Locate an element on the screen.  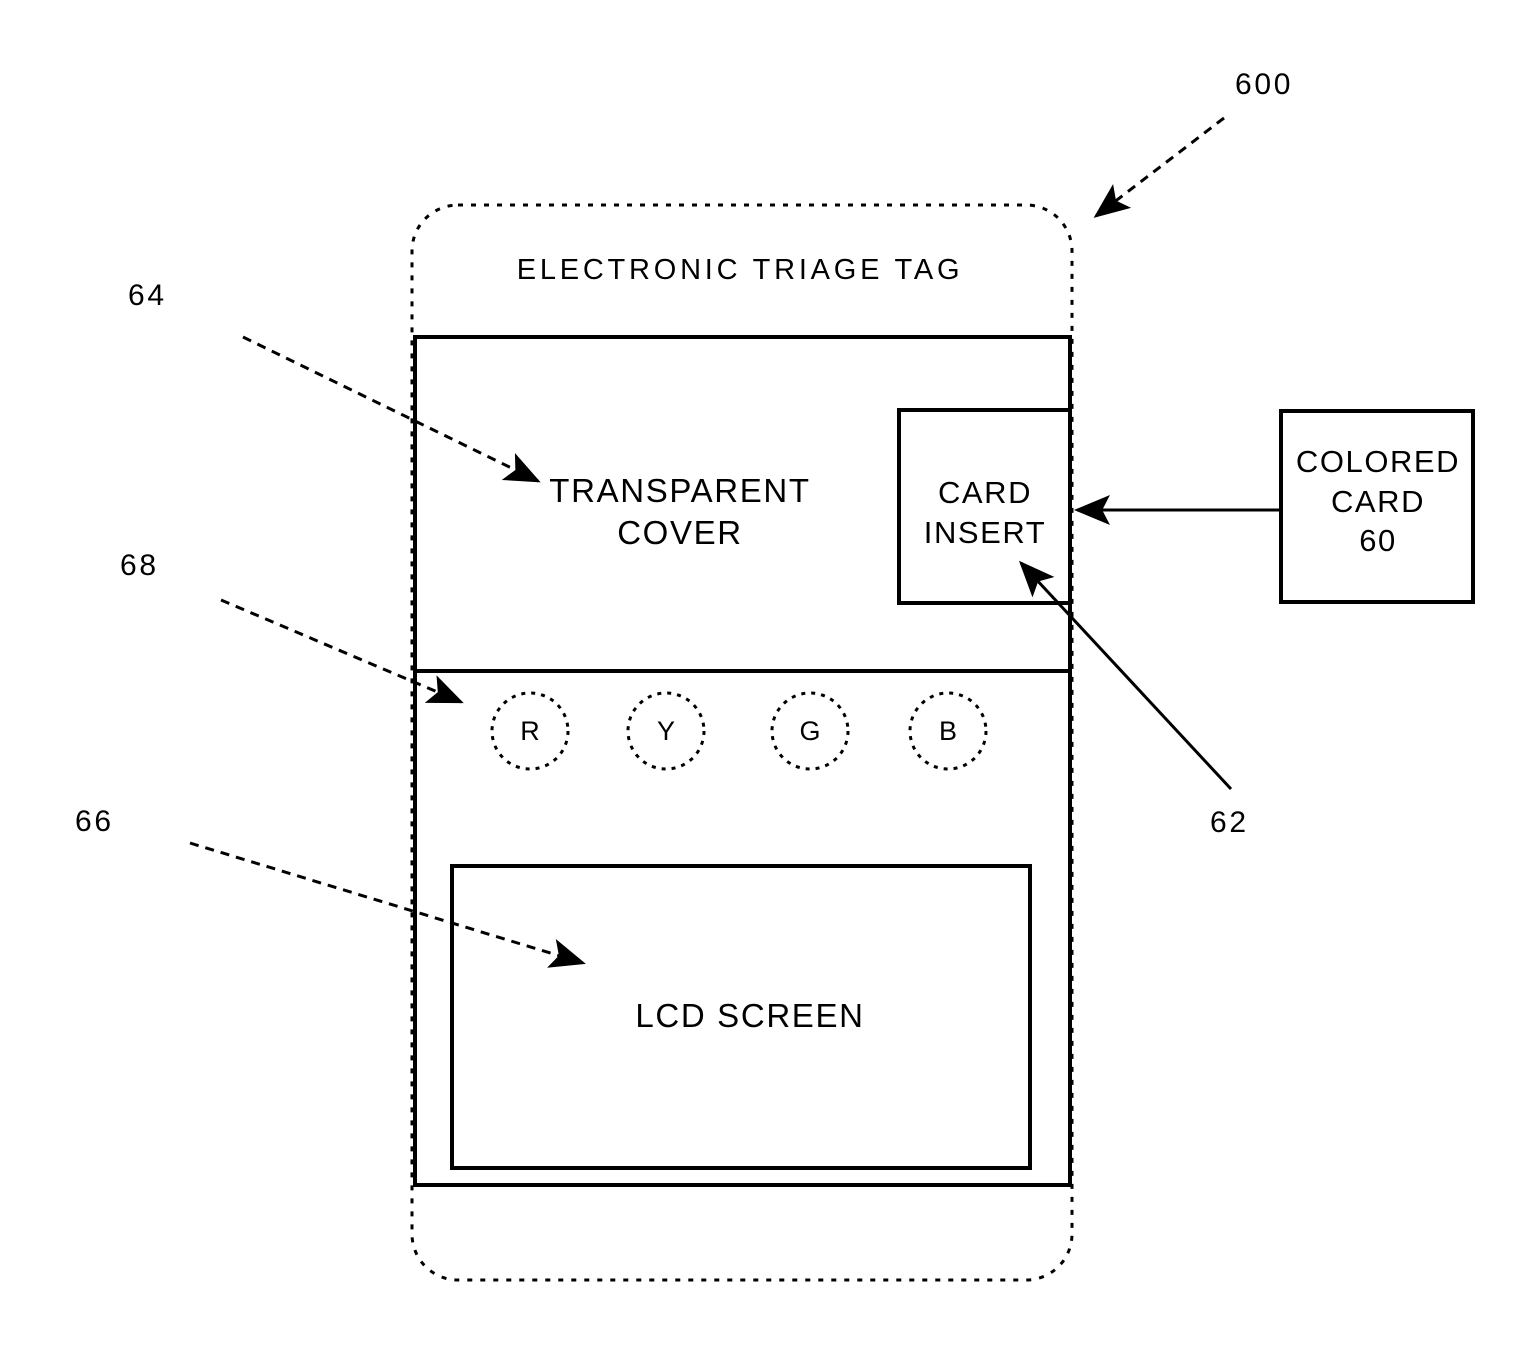
transparent-cover-label: TRANSPARENT COVER is located at coordinates (680, 512).